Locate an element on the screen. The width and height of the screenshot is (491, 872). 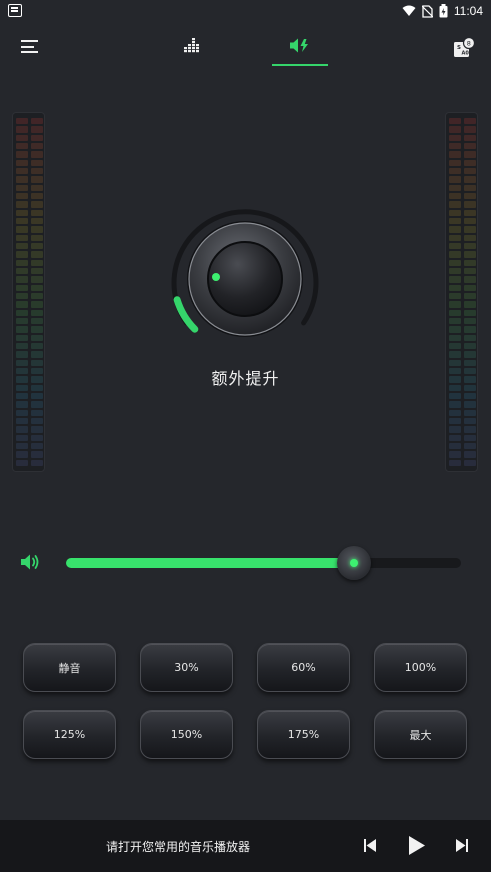
speaker-icon is located at coordinates (31, 562).